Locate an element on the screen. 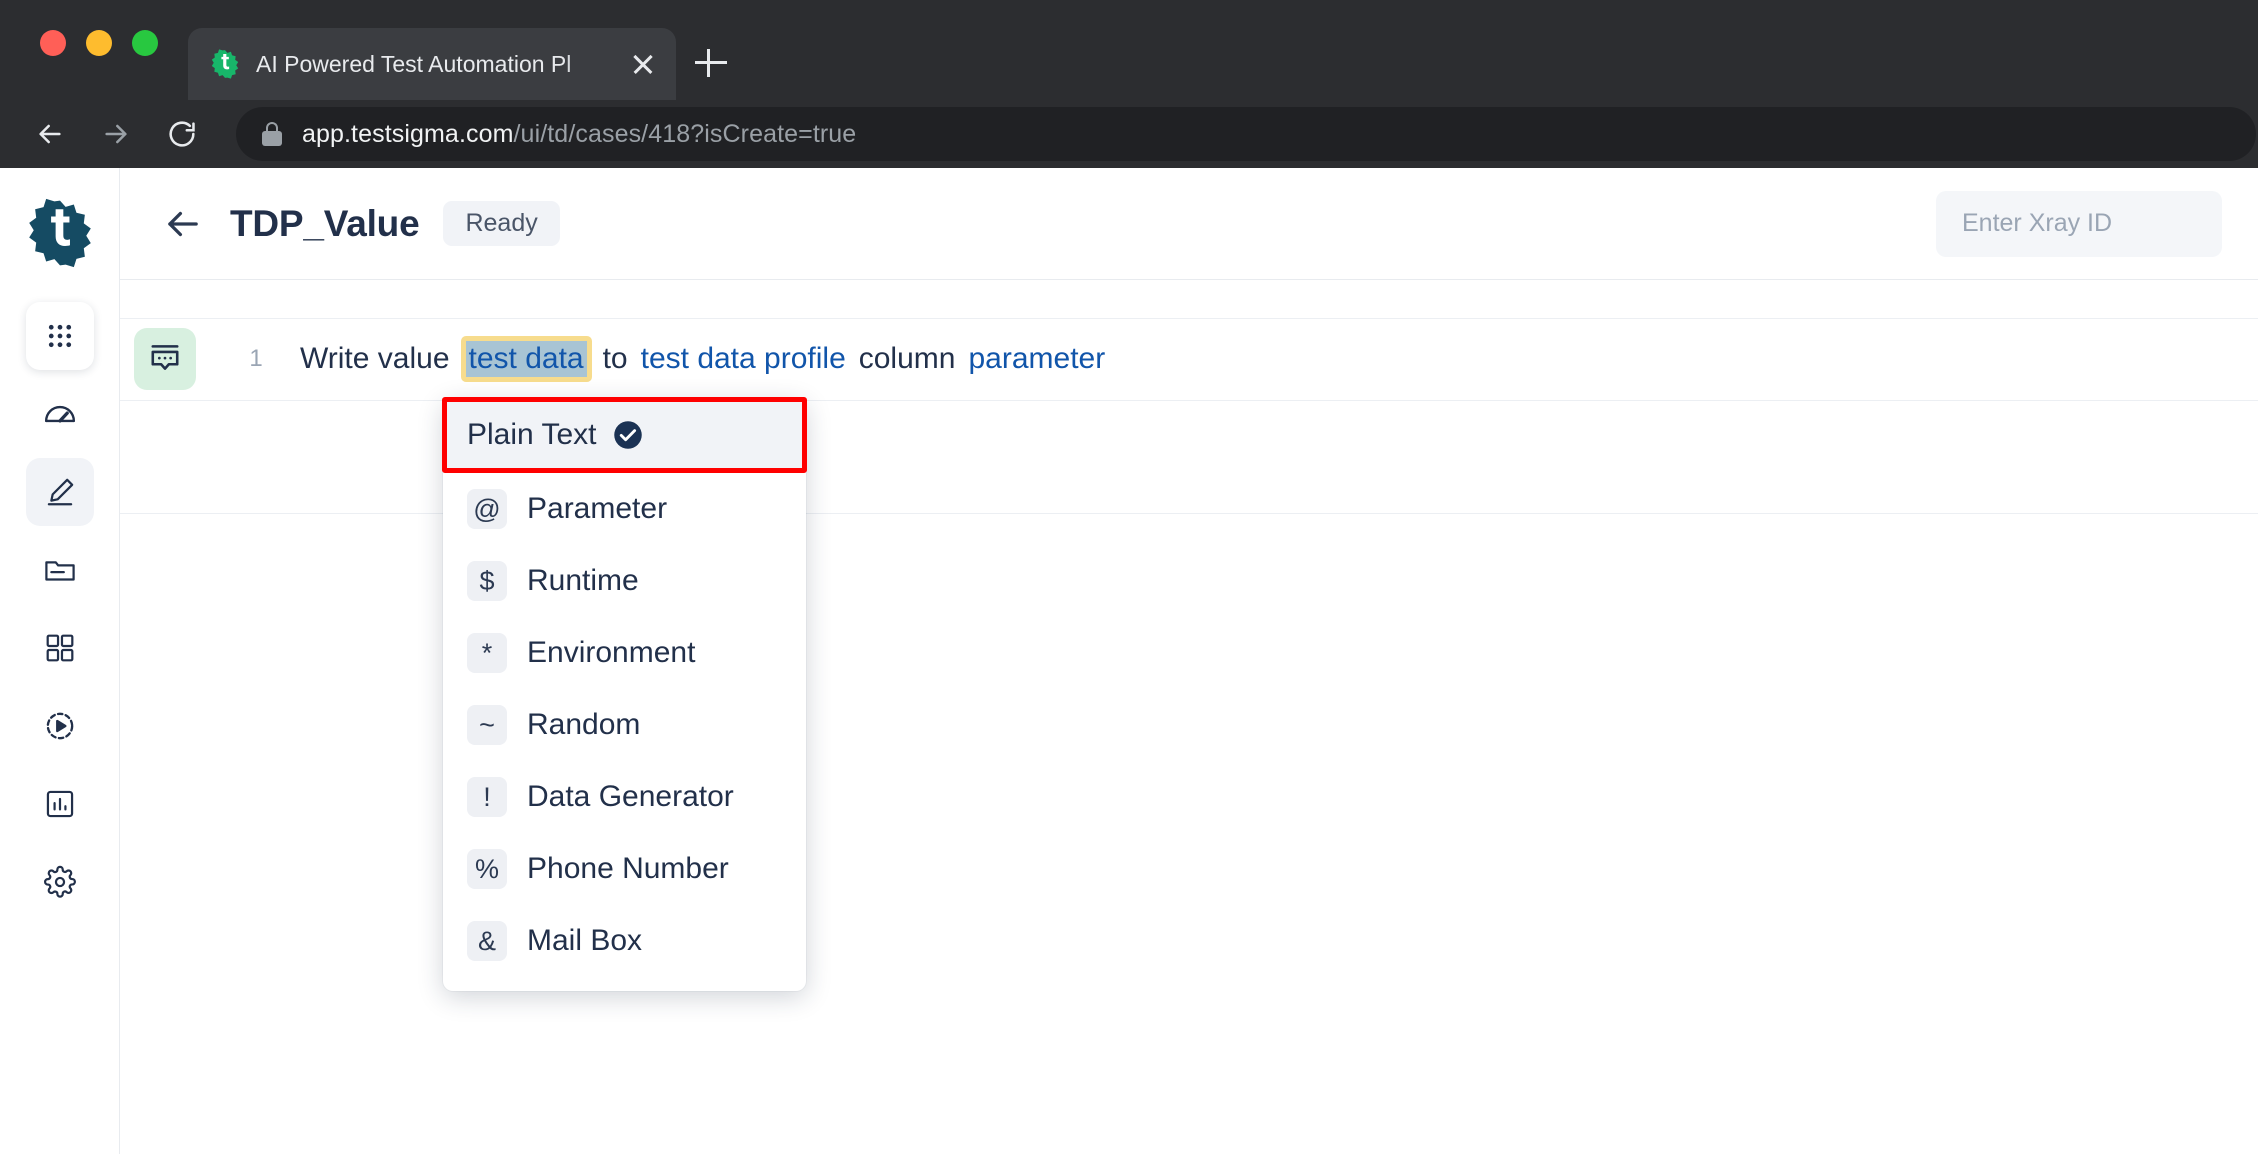 This screenshot has width=2258, height=1154. asterisk-symbol-icon: * is located at coordinates (487, 653).